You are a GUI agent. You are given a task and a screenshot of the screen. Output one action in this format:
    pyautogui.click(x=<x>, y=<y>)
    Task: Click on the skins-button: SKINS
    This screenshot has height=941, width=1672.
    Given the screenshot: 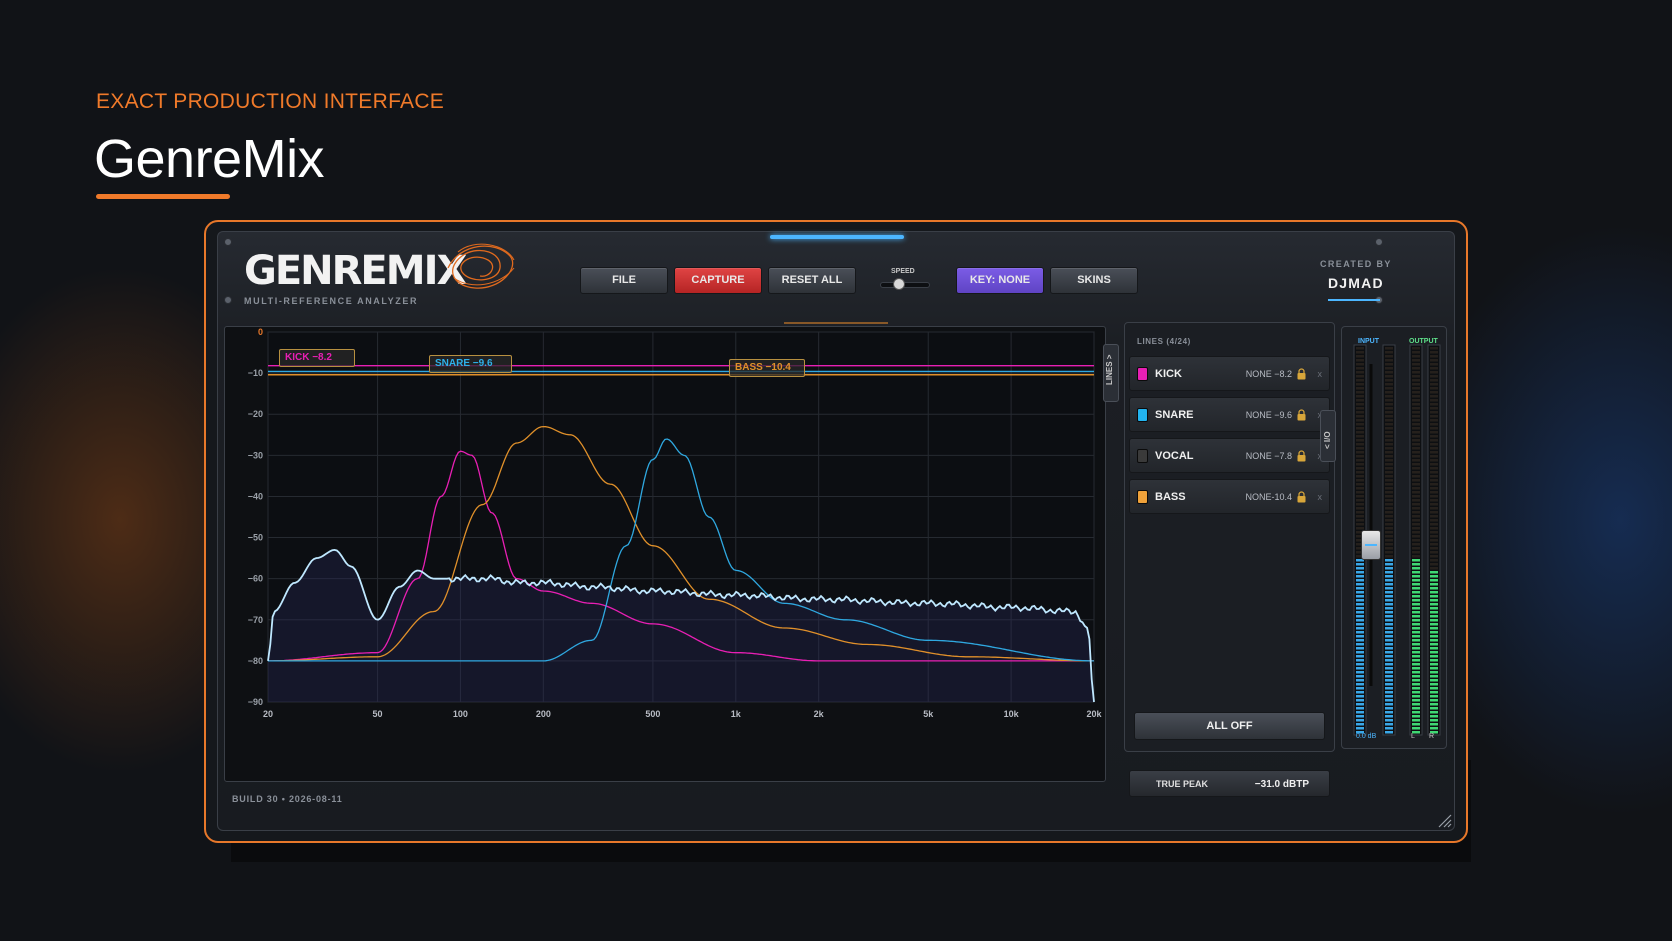 What is the action you would take?
    pyautogui.click(x=1094, y=280)
    